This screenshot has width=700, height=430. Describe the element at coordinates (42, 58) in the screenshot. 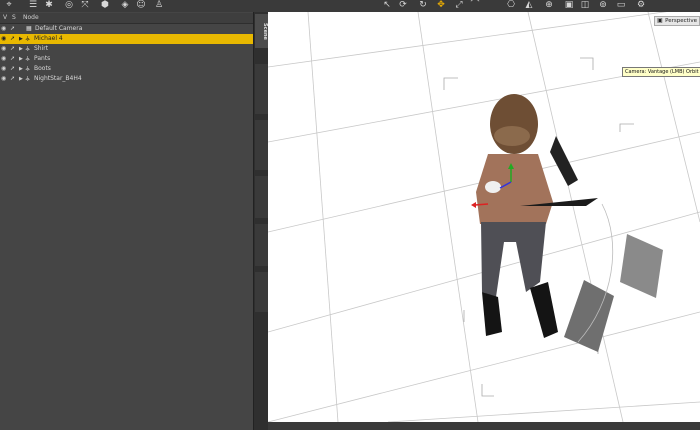

I see `scene-row-label: Pants` at that location.